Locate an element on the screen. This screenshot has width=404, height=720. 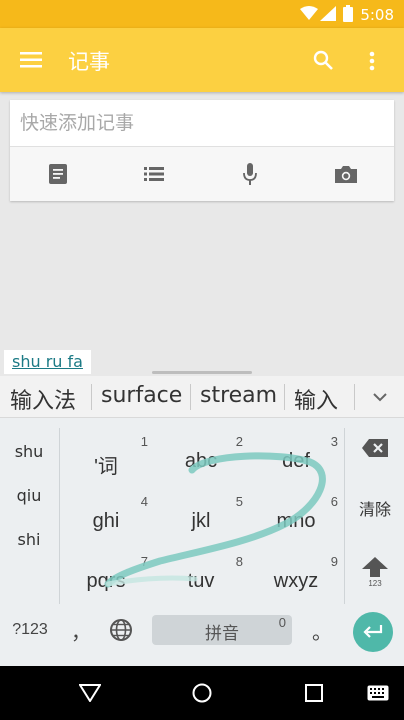
key-label: jkl is located at coordinates (201, 521).